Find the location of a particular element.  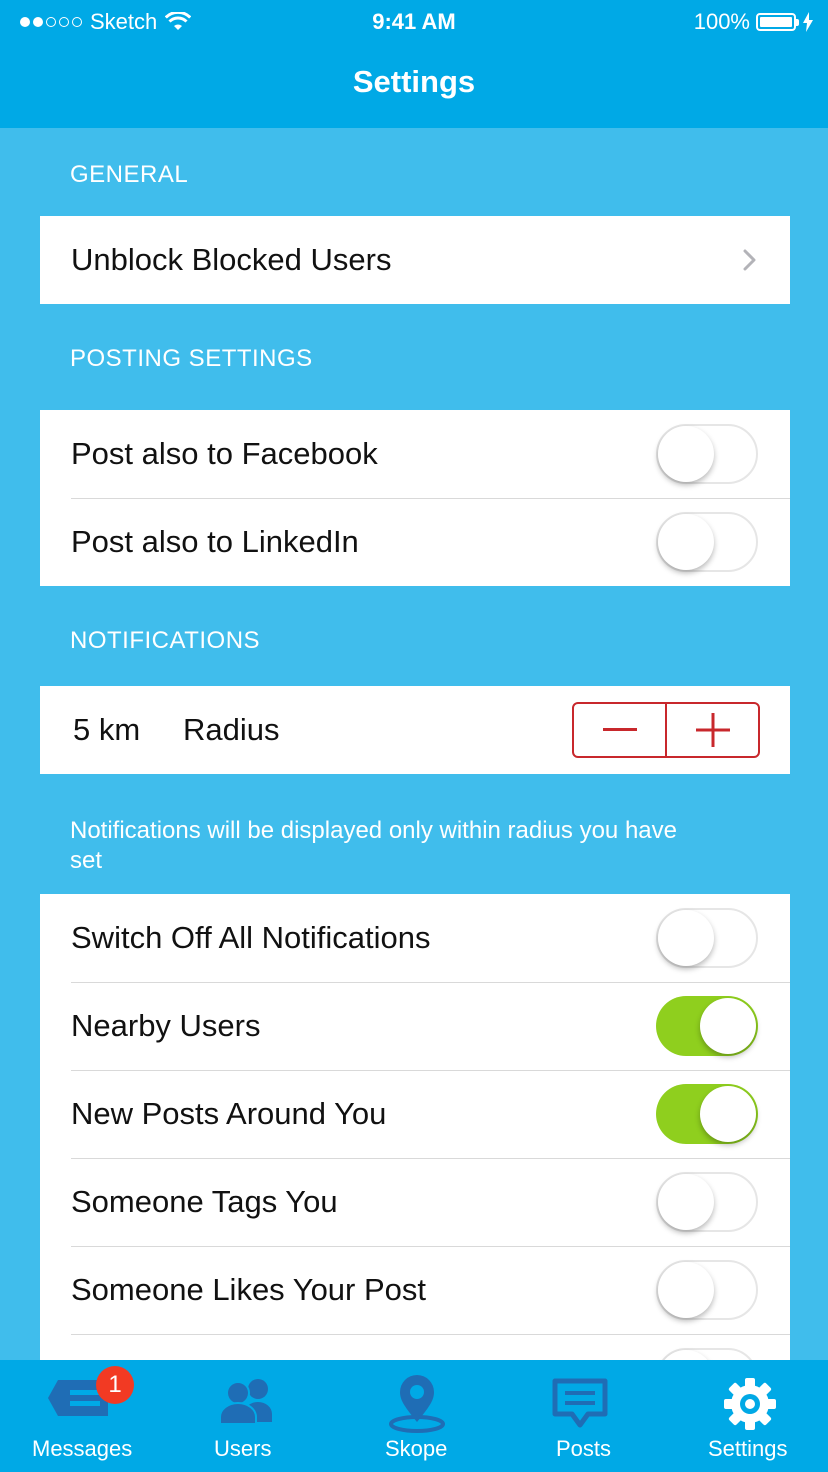

decrease-radius-button is located at coordinates (619, 730).